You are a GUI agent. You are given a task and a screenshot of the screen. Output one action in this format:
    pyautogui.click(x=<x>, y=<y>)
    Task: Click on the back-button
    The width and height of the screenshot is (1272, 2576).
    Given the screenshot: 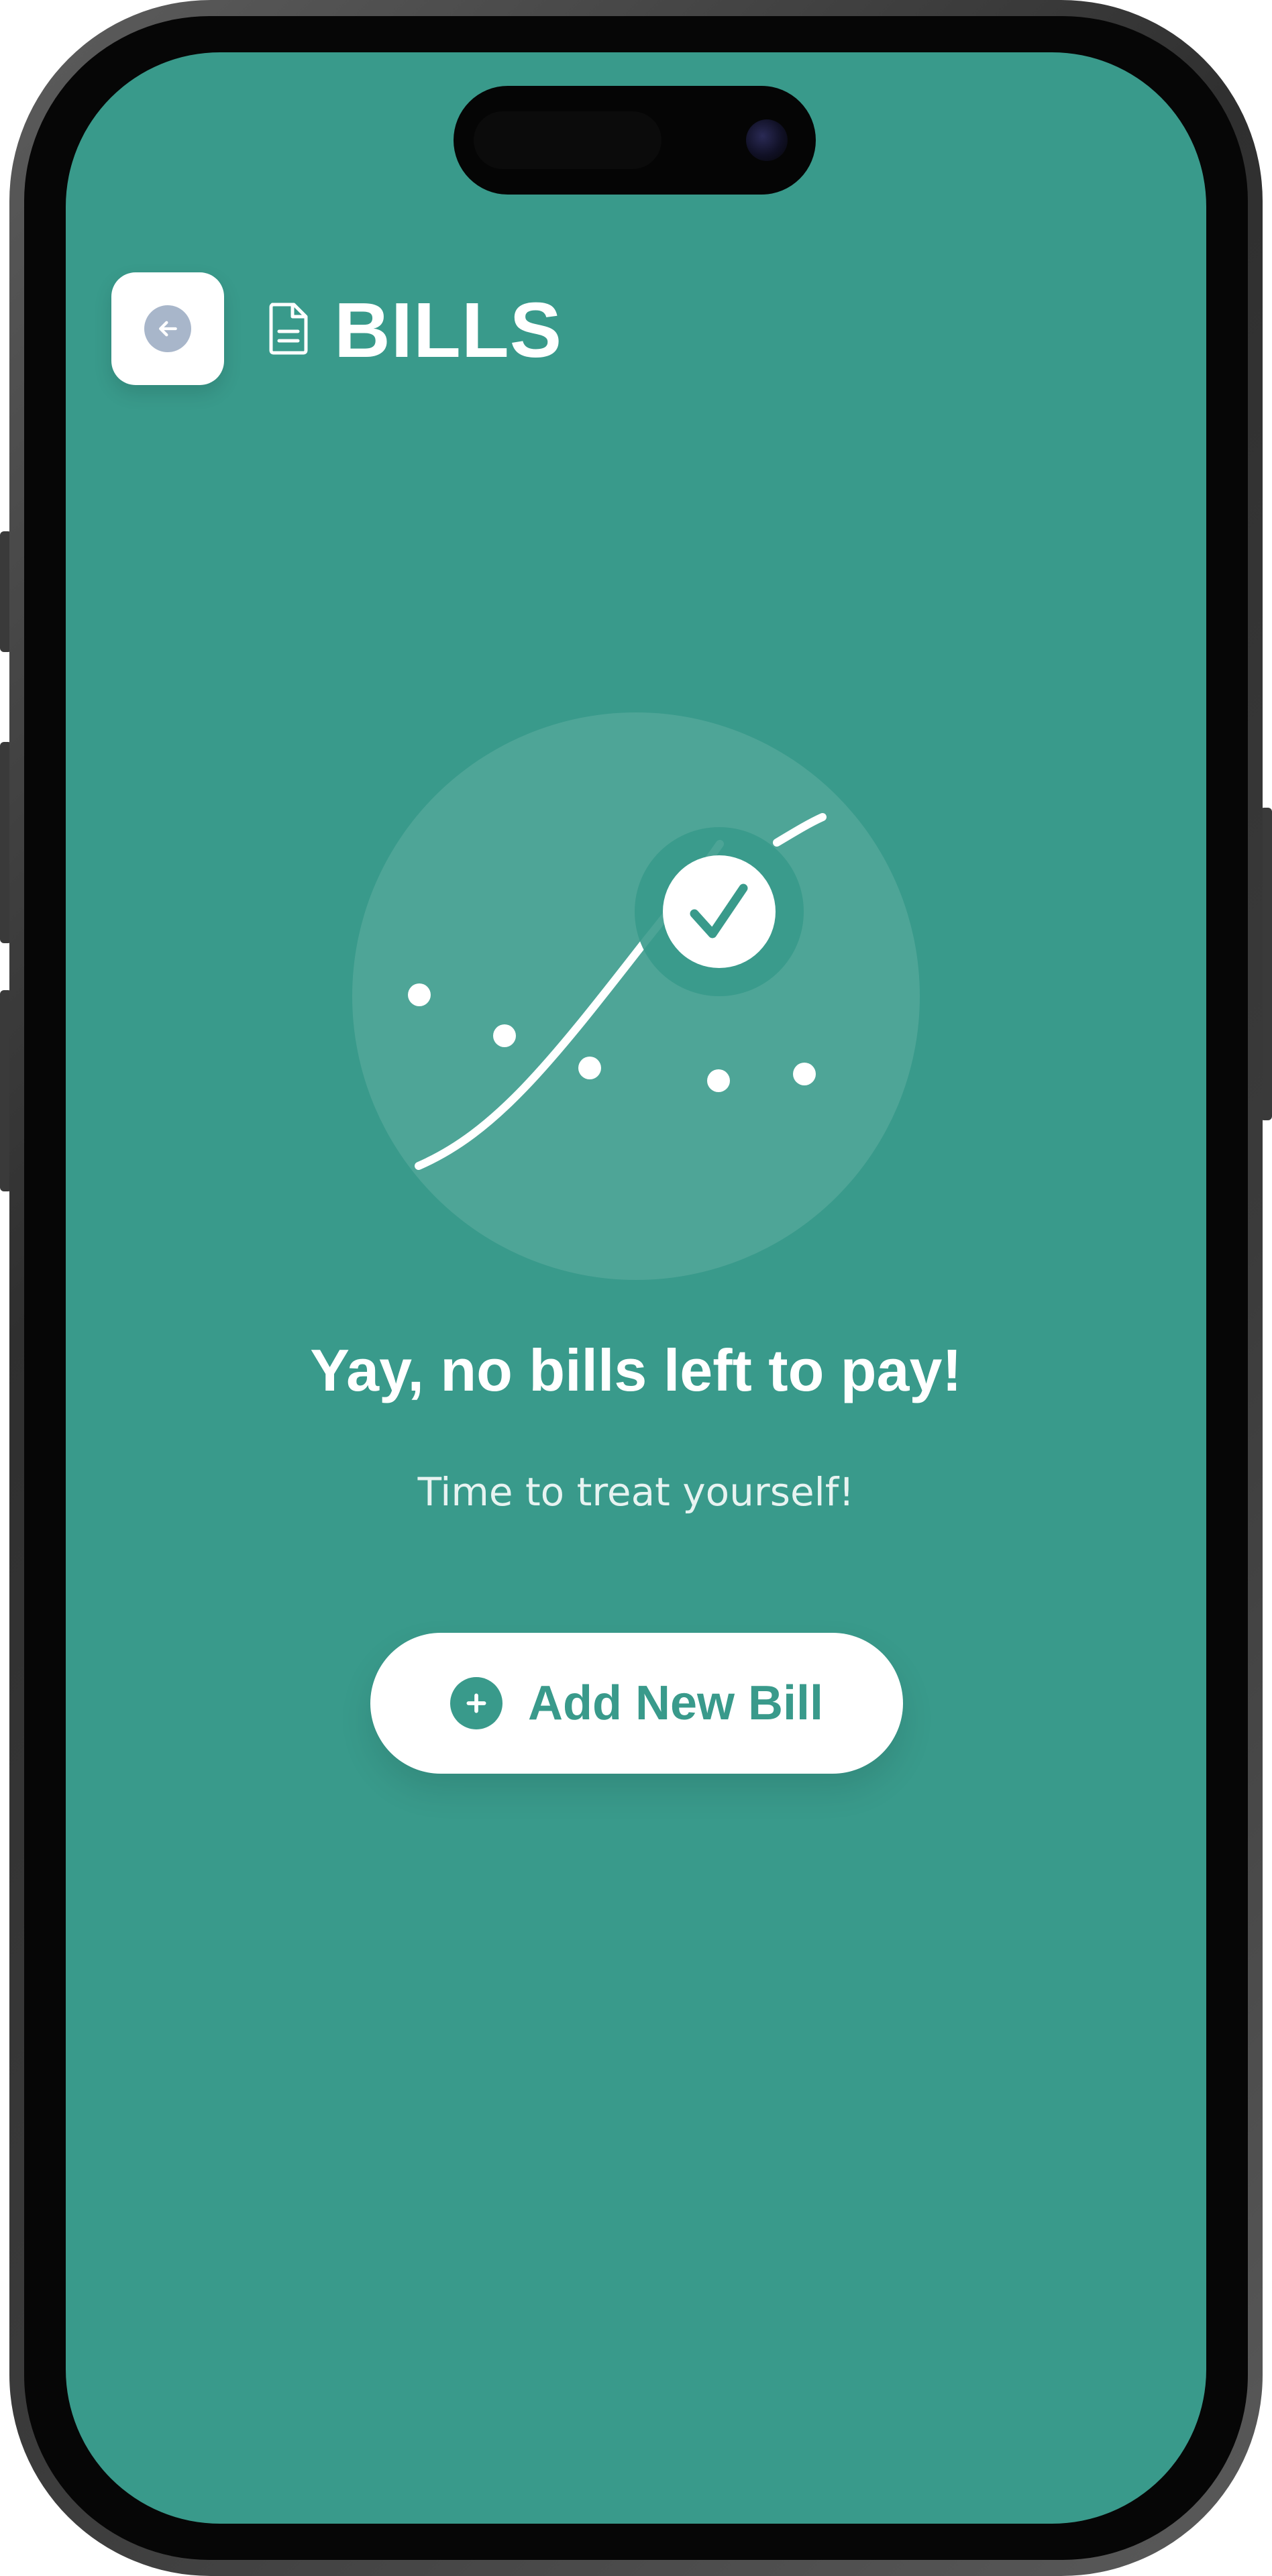 What is the action you would take?
    pyautogui.click(x=167, y=328)
    